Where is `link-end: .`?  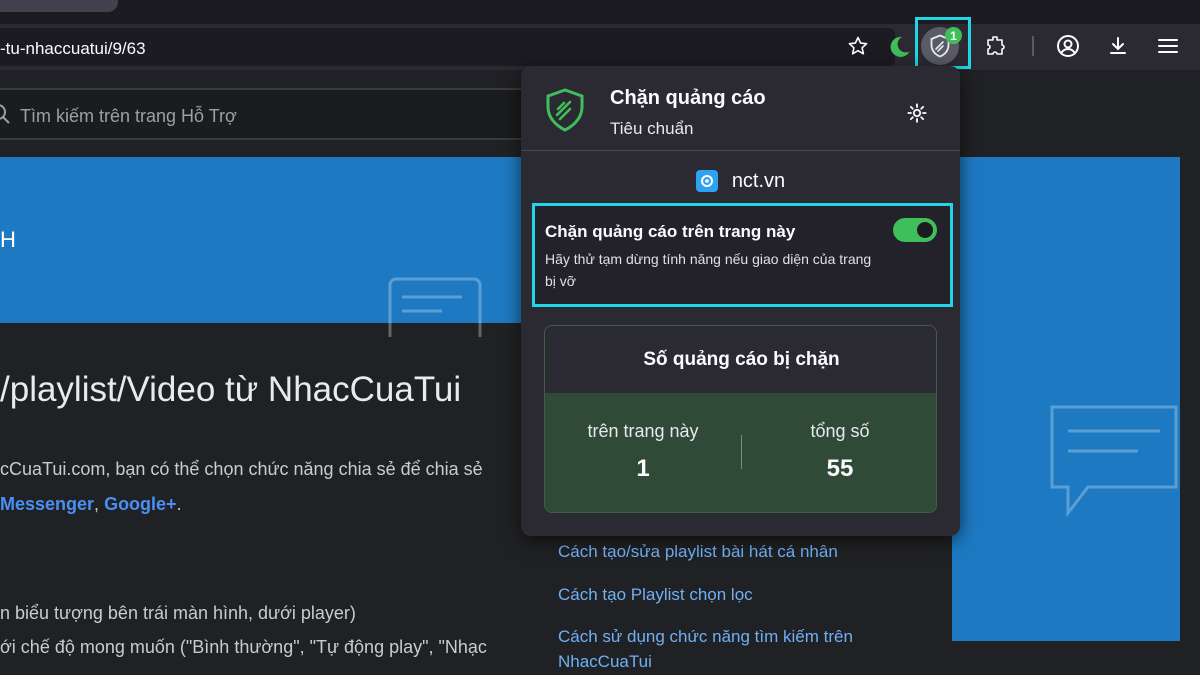 link-end: . is located at coordinates (179, 504).